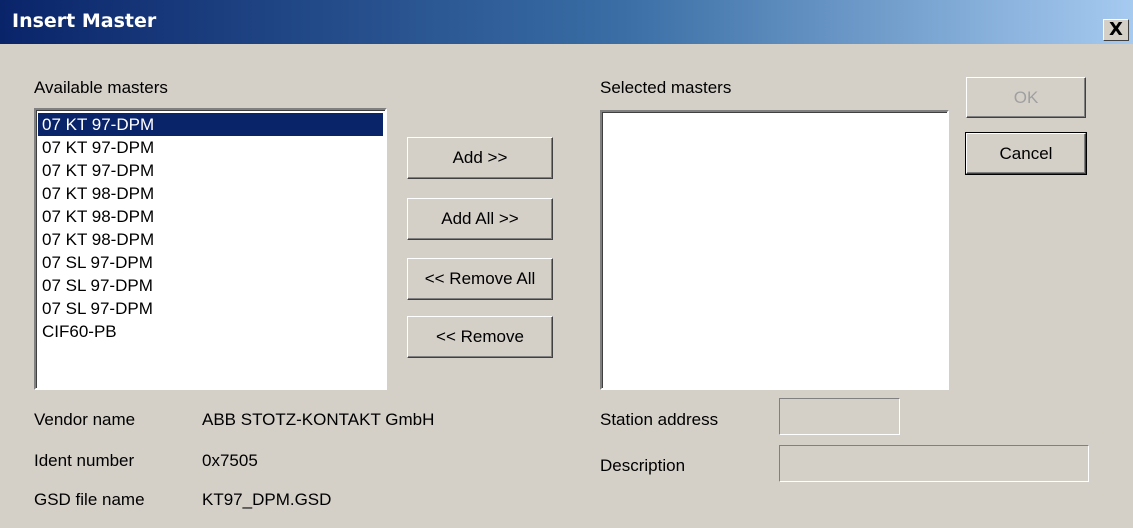 The width and height of the screenshot is (1133, 528). I want to click on ident-number-label: Ident number, so click(84, 460).